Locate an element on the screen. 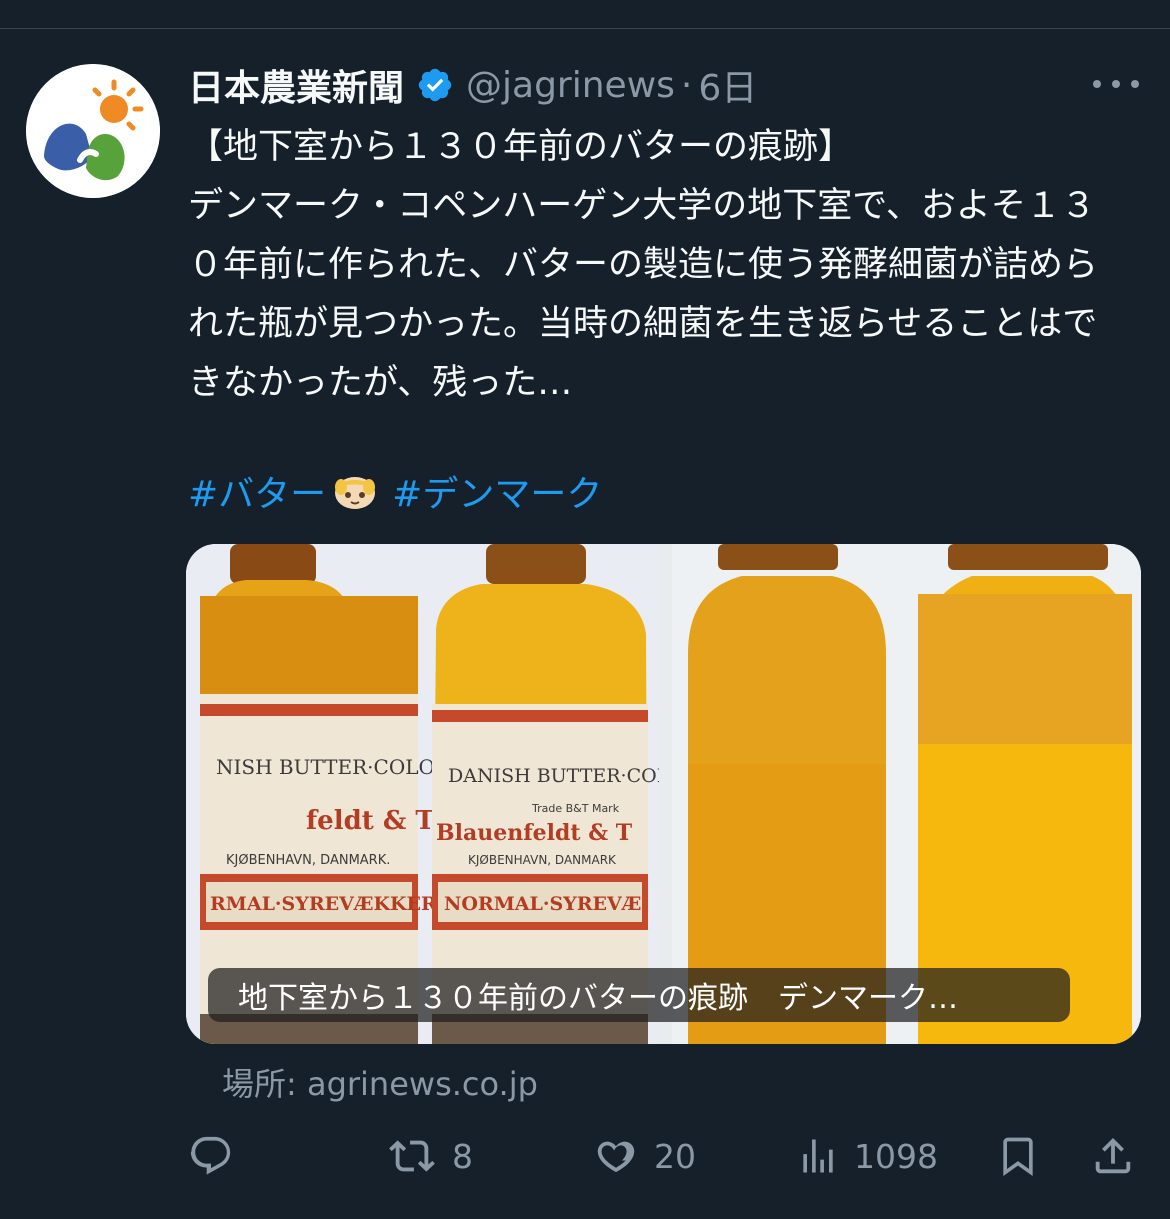 This screenshot has width=1170, height=1219. hashtag-row: #バター #デンマーク is located at coordinates (395, 491).